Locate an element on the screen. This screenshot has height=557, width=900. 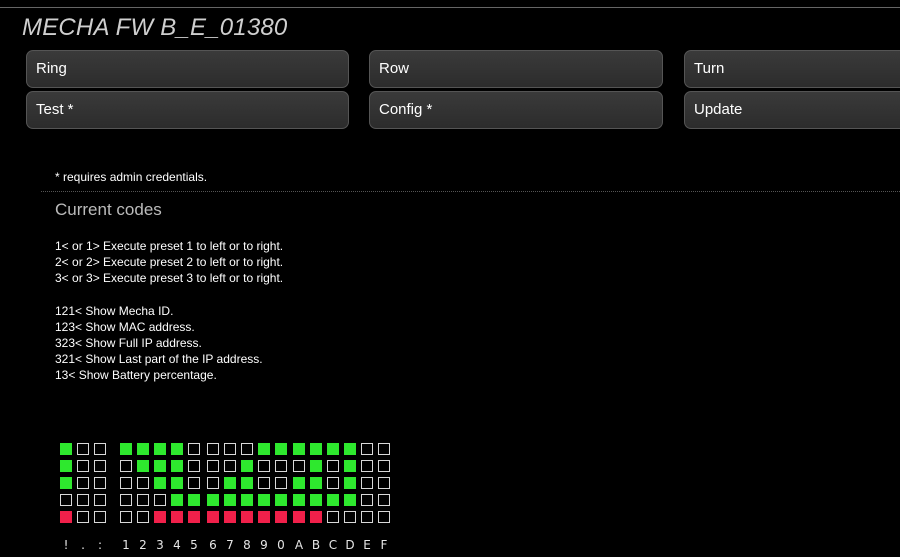
led-column-label: . is located at coordinates (83, 545).